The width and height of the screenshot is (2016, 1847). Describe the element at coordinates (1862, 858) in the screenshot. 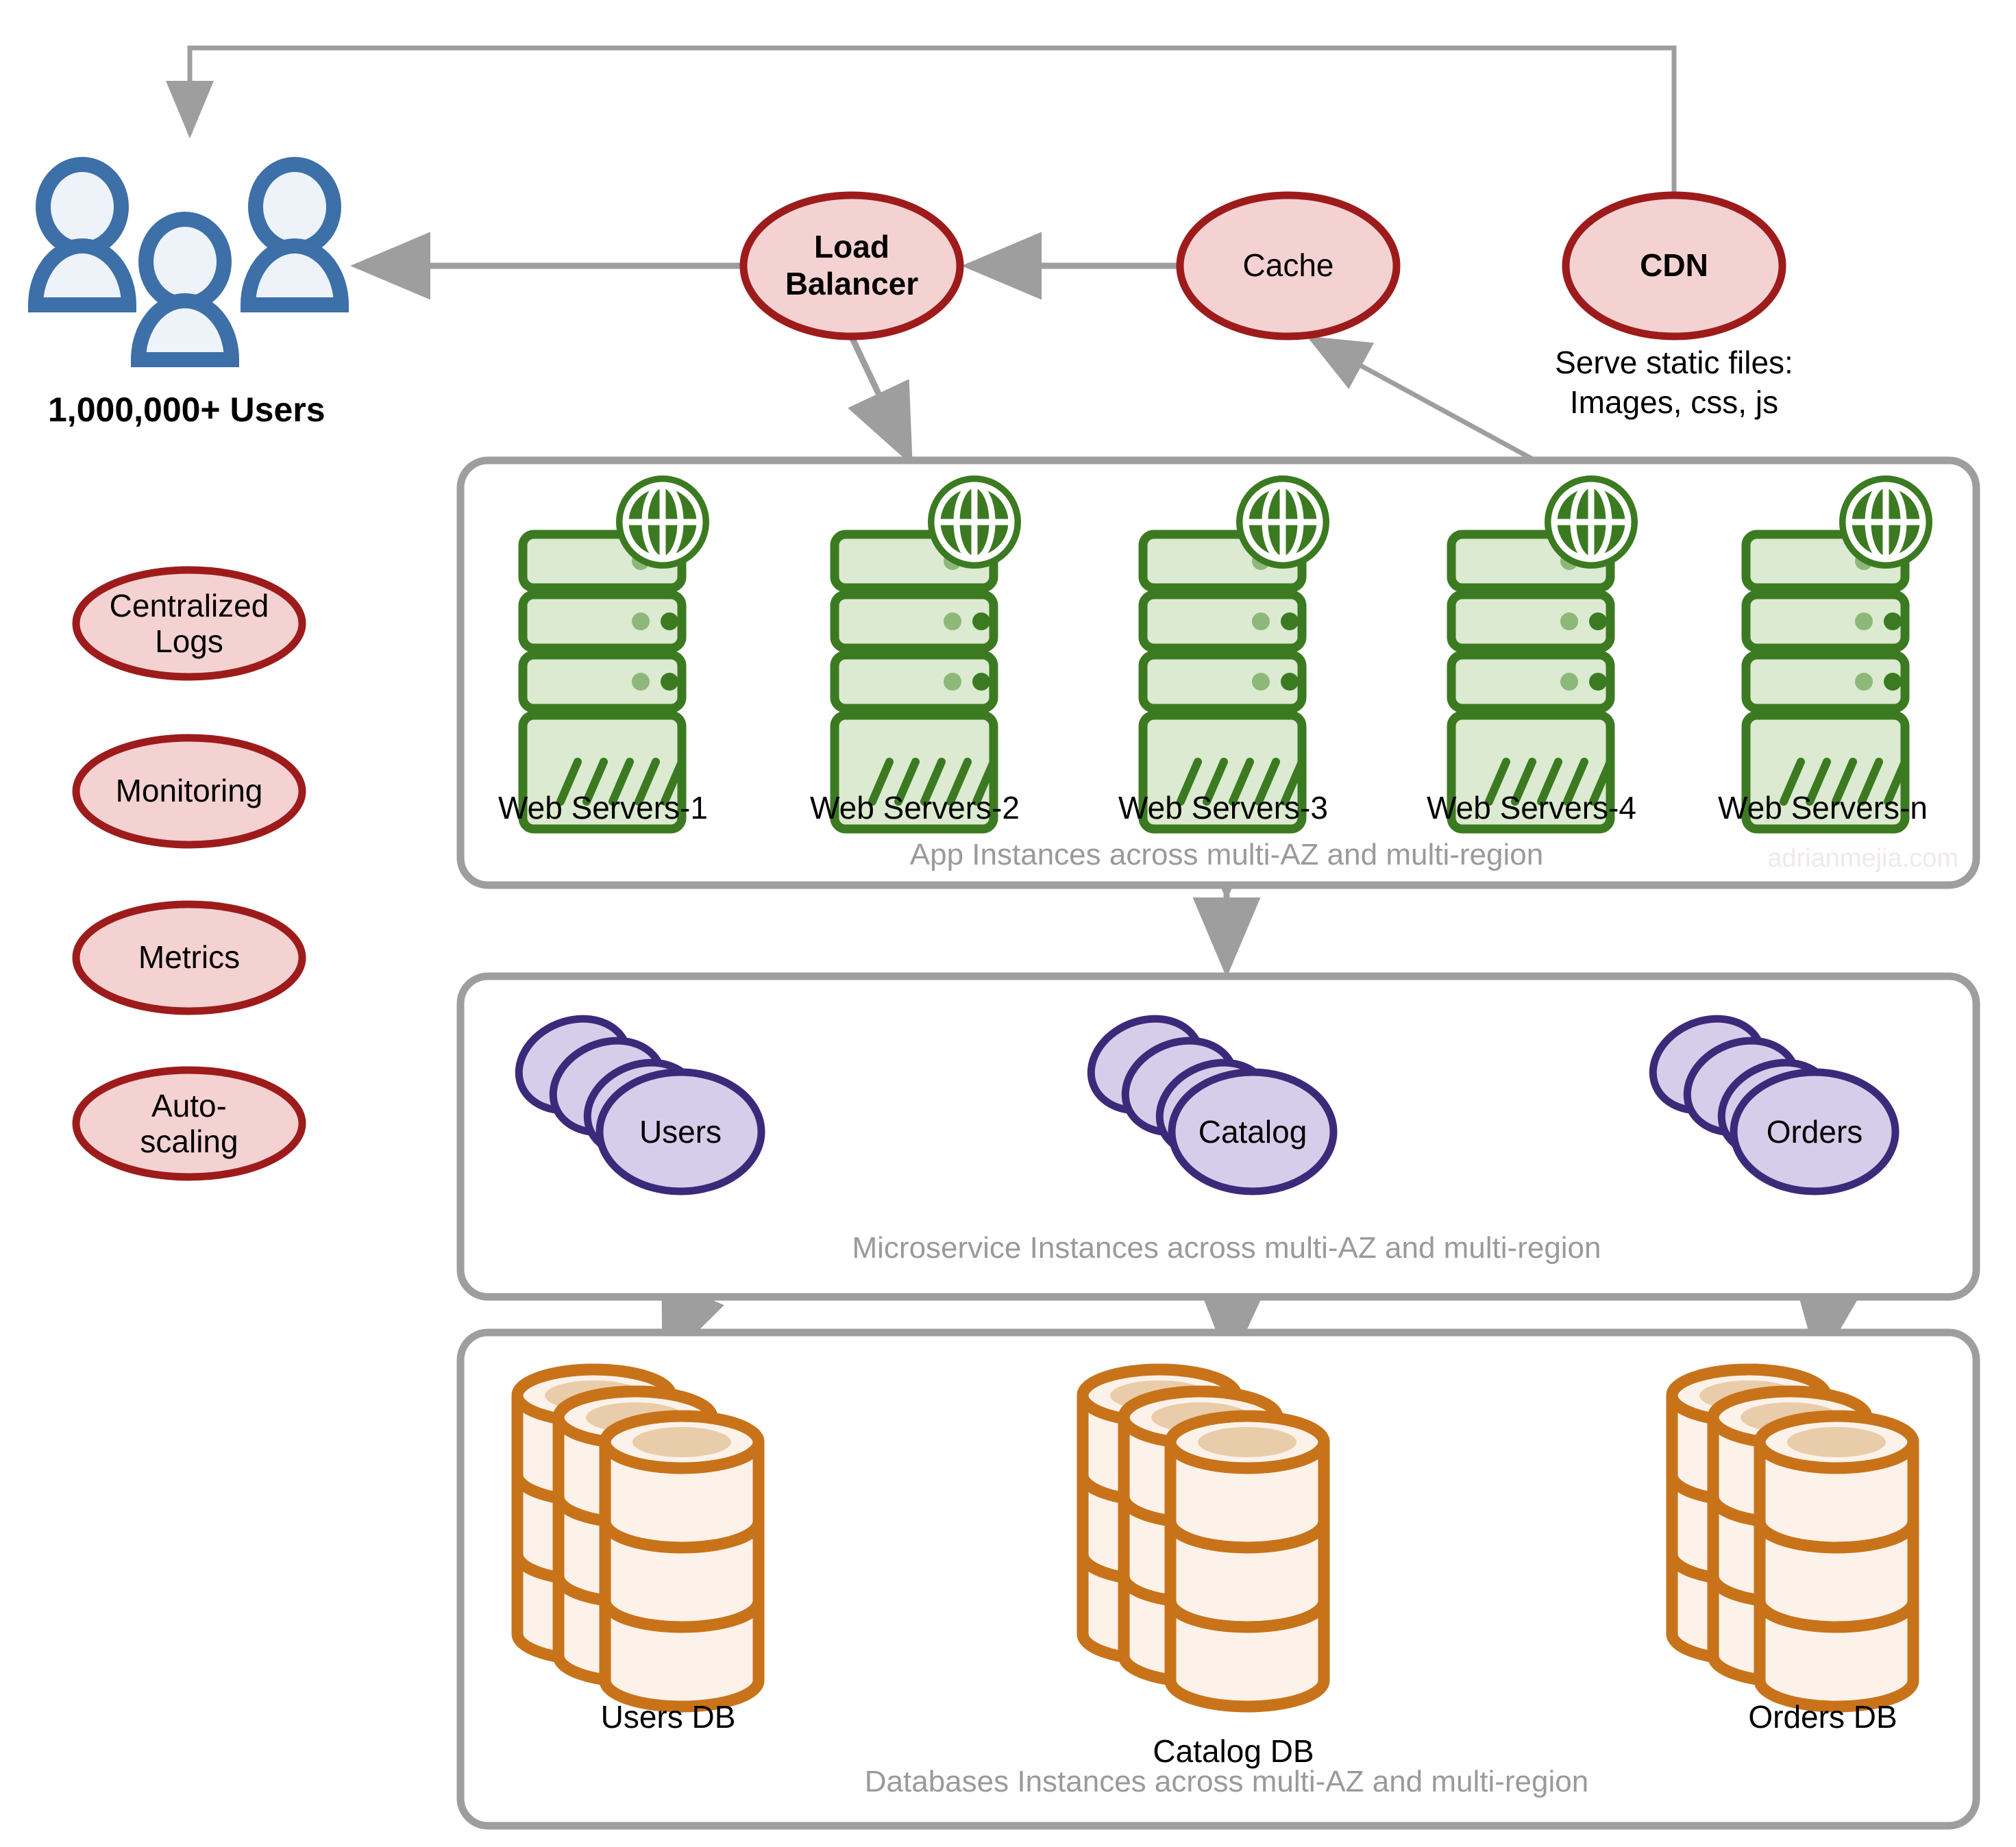

I see `watermark-label: adrianmejia.com` at that location.